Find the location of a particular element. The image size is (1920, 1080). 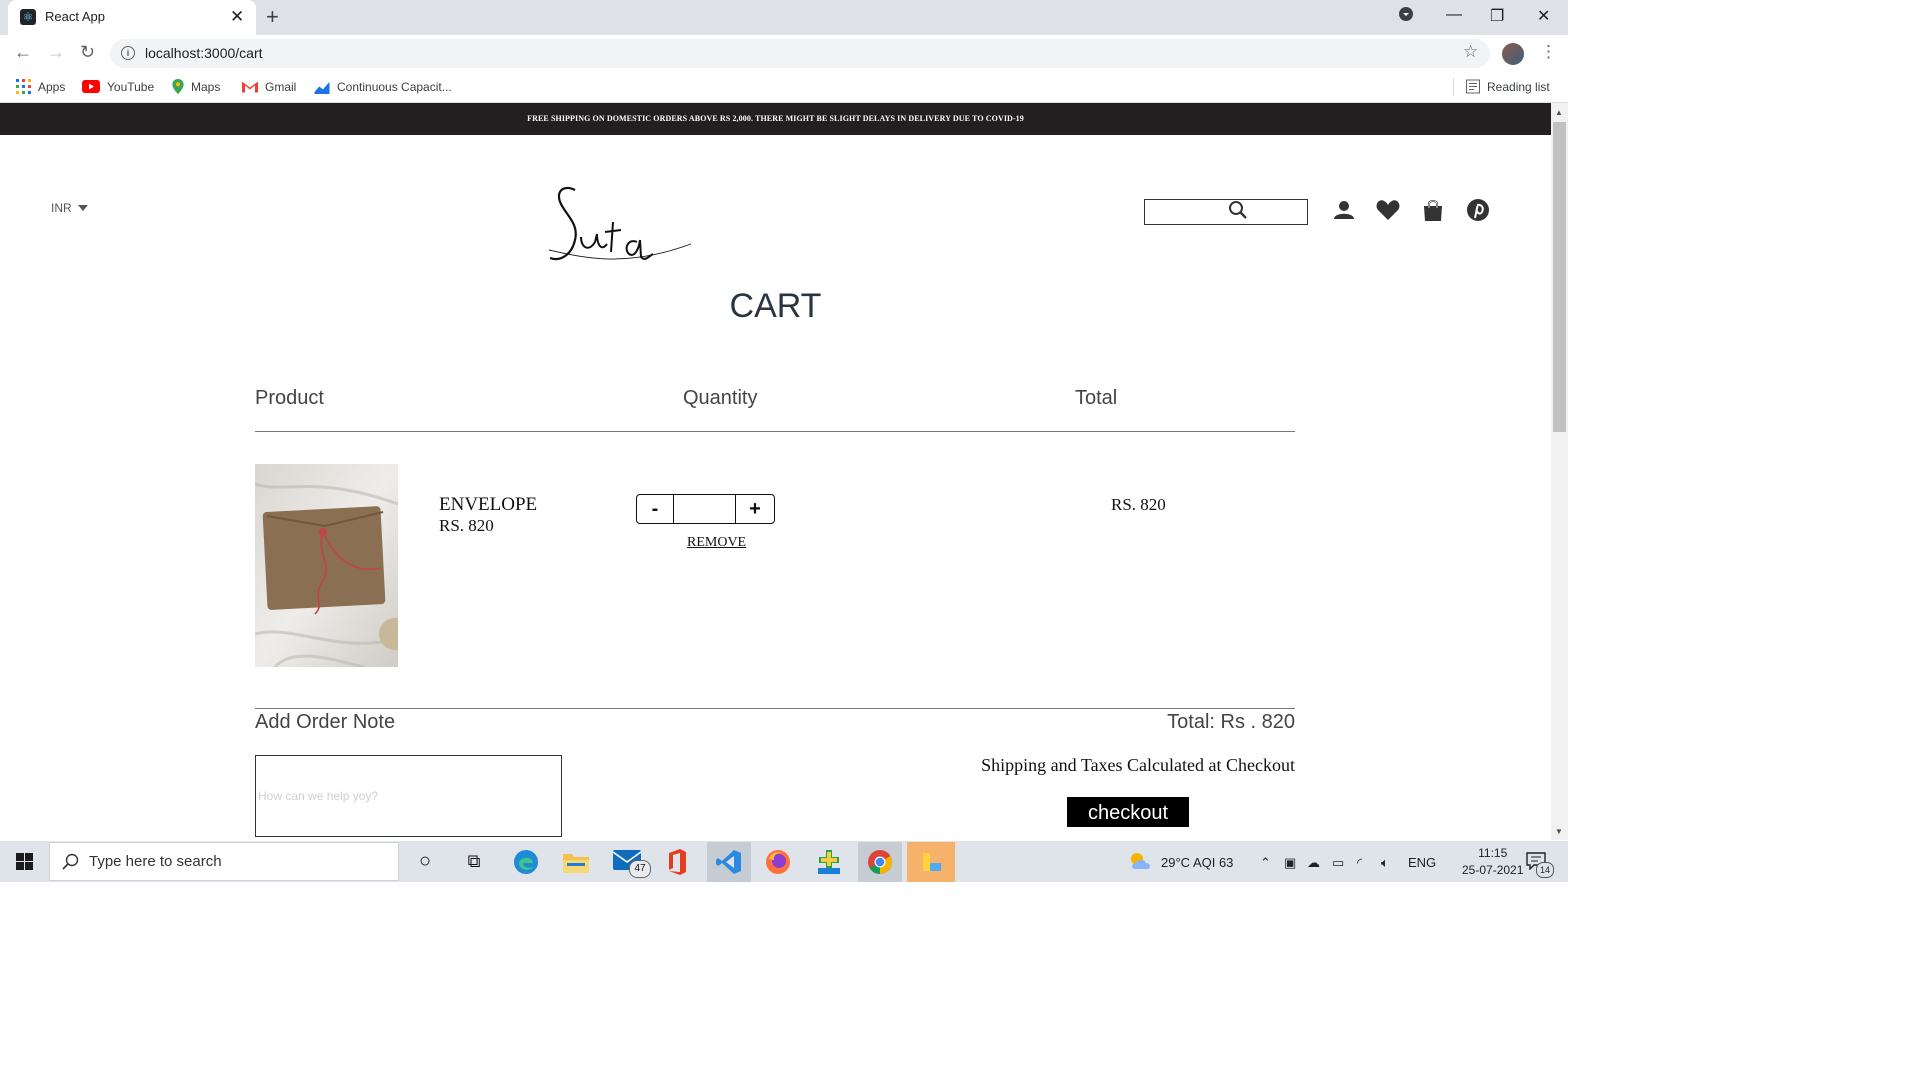

office-icon is located at coordinates (677, 862).